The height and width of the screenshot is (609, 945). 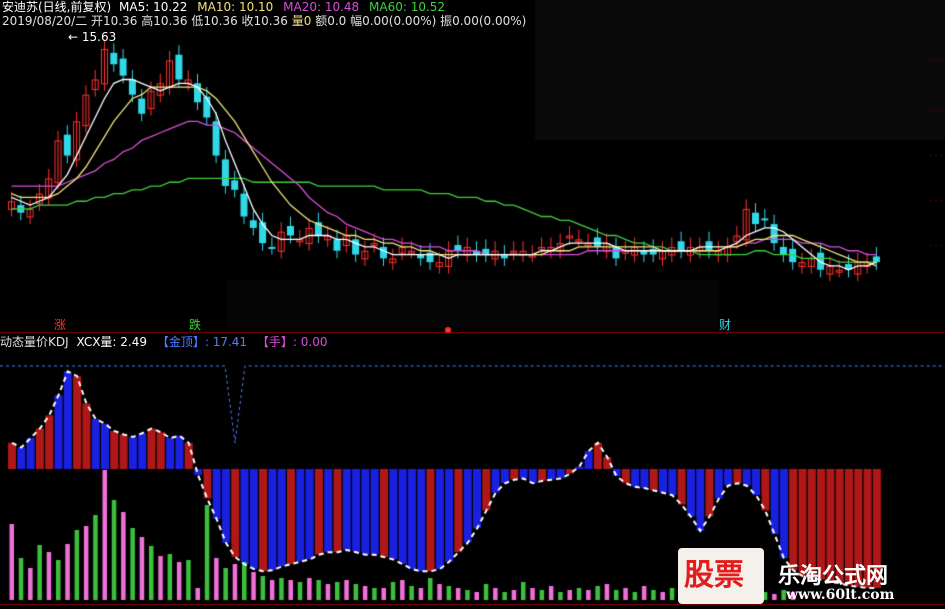 What do you see at coordinates (840, 595) in the screenshot?
I see `watermark-url: www.60lt.com` at bounding box center [840, 595].